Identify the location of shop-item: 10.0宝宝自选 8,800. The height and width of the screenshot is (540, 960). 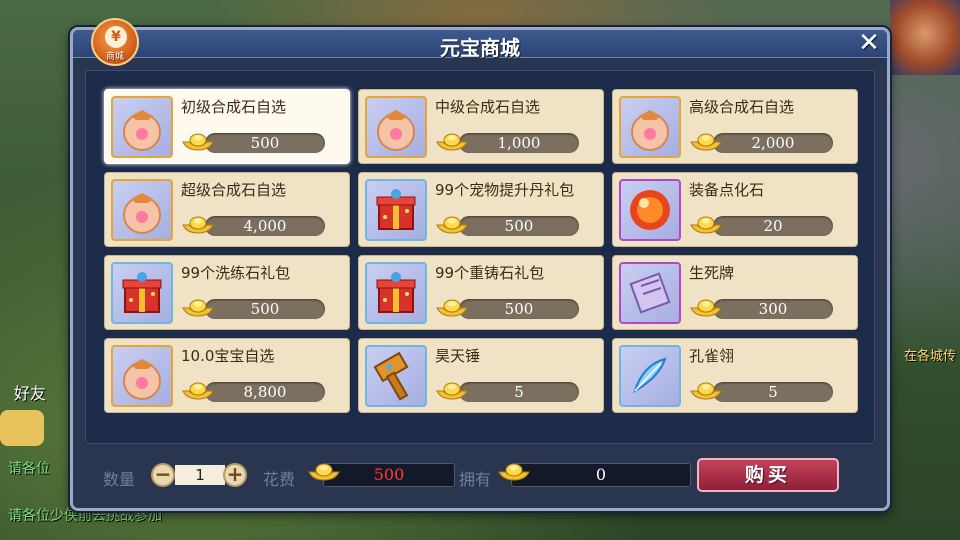
(227, 375).